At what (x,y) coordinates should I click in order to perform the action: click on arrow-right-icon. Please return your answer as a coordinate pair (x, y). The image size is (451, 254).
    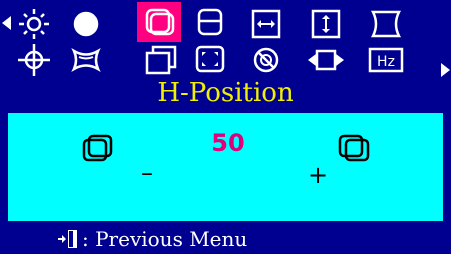
    Looking at the image, I should click on (445, 70).